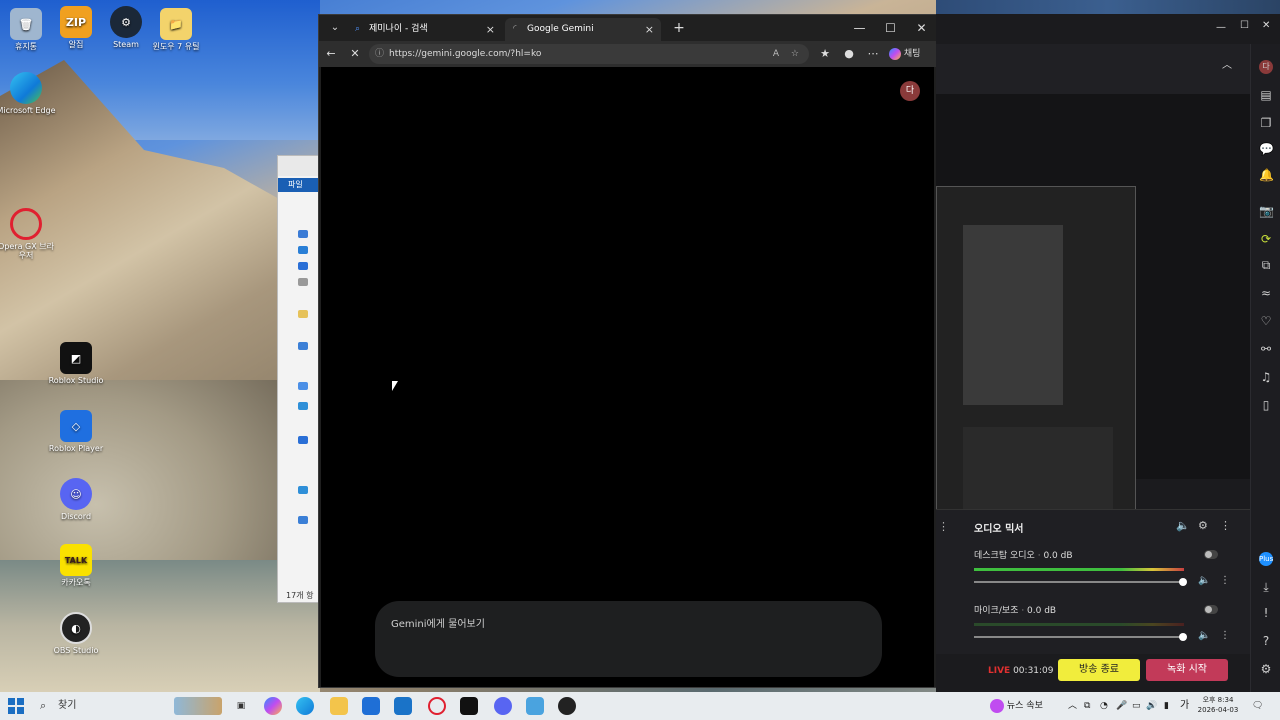 Image resolution: width=1280 pixels, height=720 pixels. Describe the element at coordinates (567, 706) in the screenshot. I see `obs-studio-icon` at that location.